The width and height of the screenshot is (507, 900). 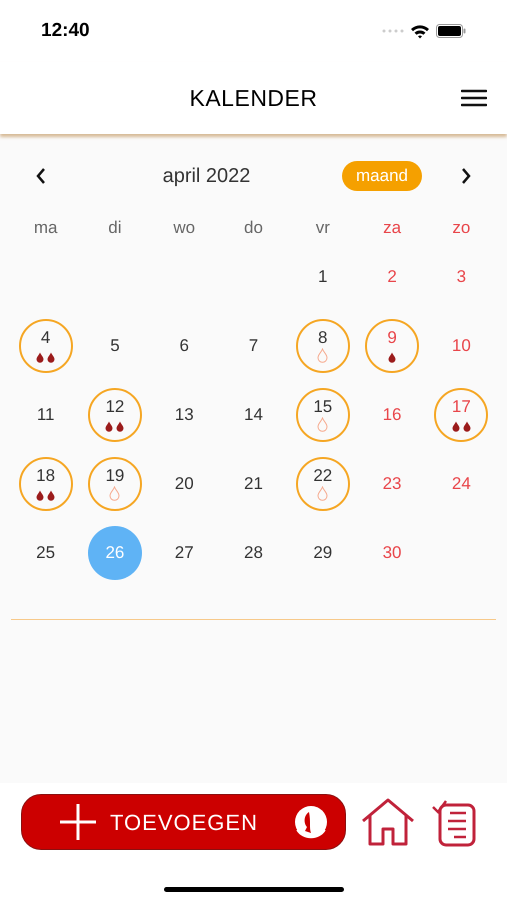 I want to click on calendar-day: 14, so click(x=253, y=415).